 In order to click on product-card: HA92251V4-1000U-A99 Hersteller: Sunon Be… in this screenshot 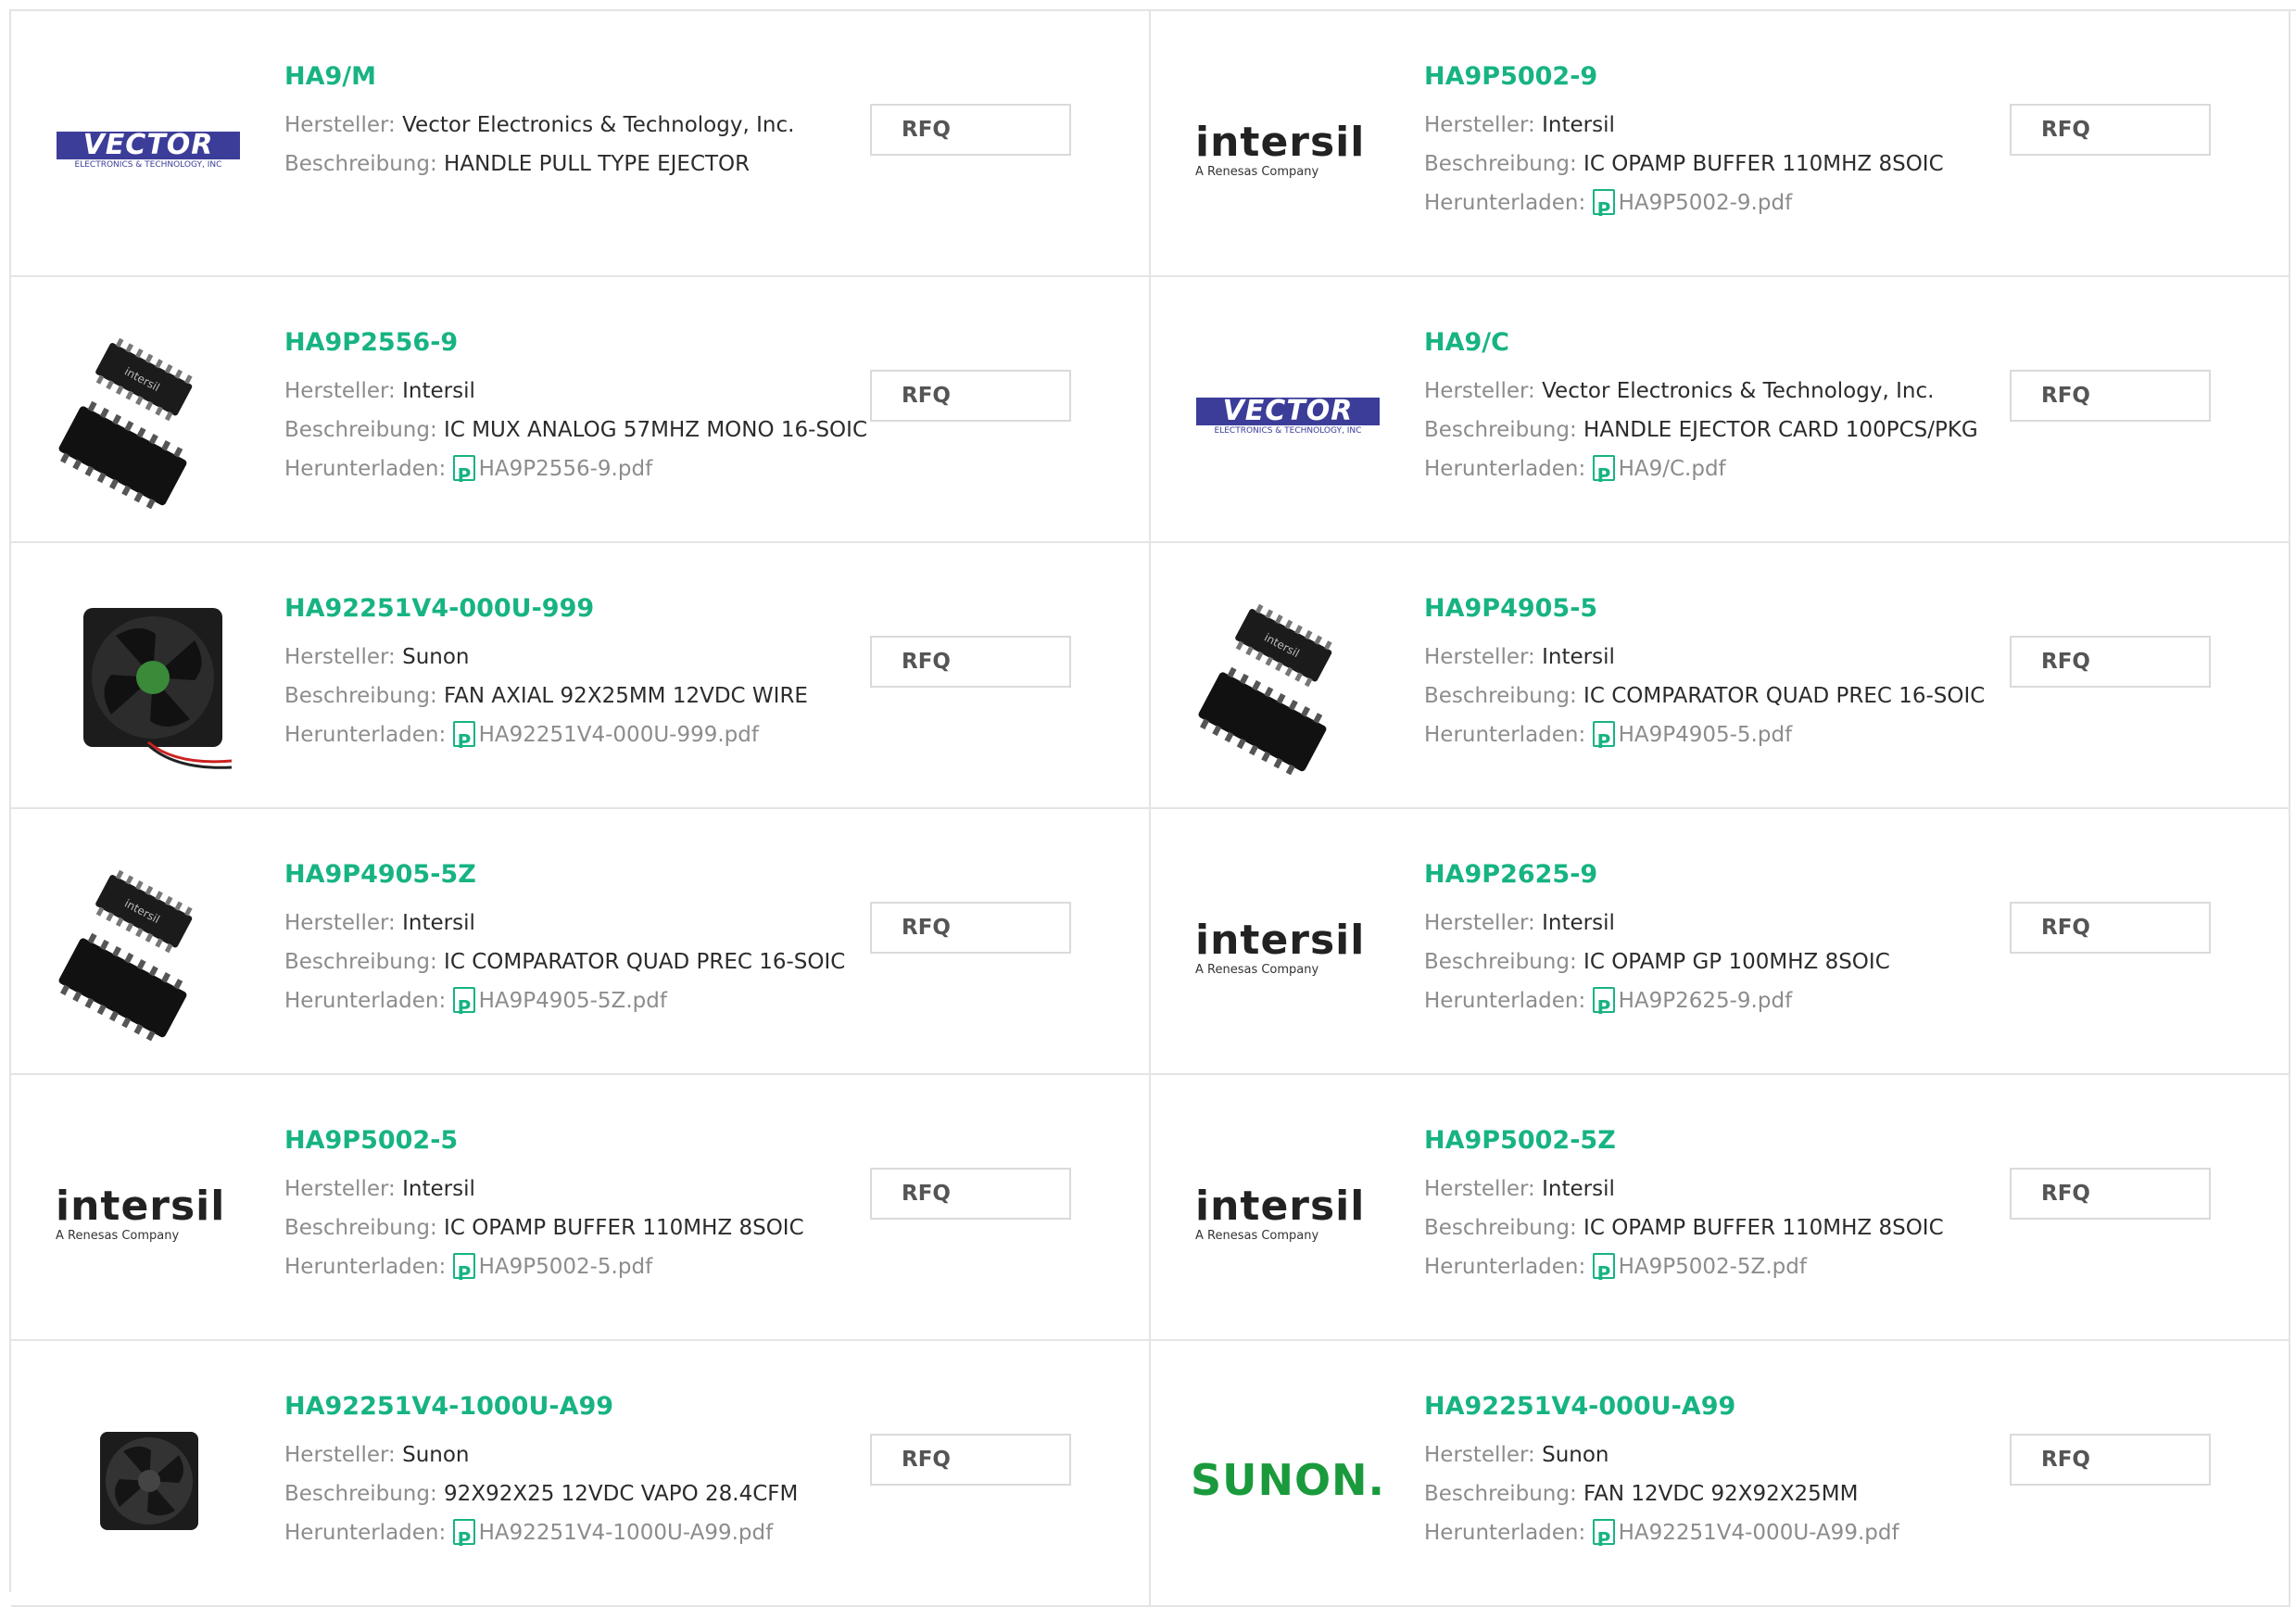, I will do `click(581, 1474)`.